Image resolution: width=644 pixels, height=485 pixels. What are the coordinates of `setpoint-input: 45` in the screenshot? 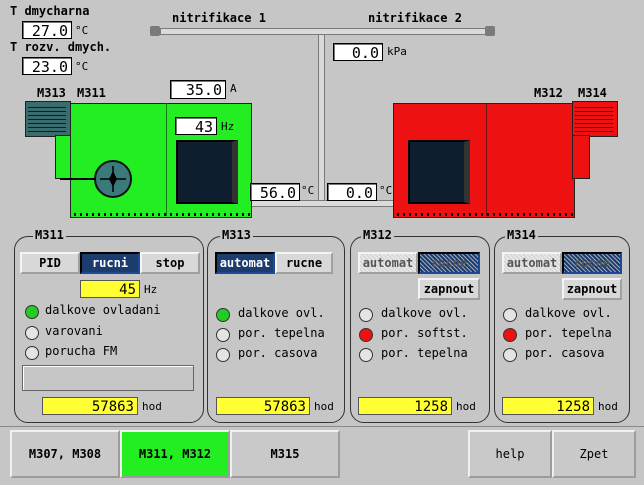 It's located at (110, 289).